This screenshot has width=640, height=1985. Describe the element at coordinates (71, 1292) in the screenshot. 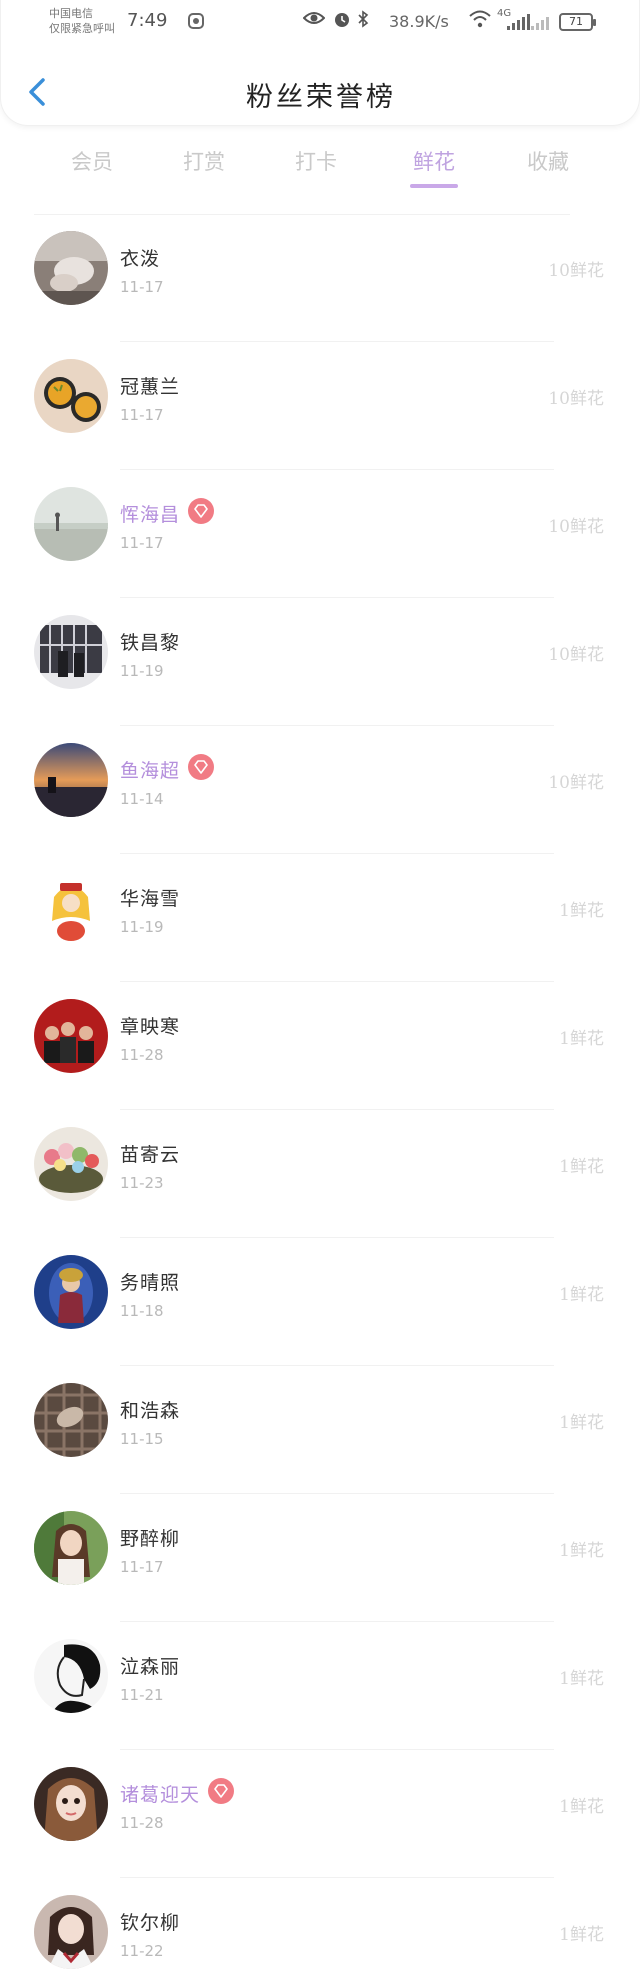

I see `avatar-portrait-icon` at that location.